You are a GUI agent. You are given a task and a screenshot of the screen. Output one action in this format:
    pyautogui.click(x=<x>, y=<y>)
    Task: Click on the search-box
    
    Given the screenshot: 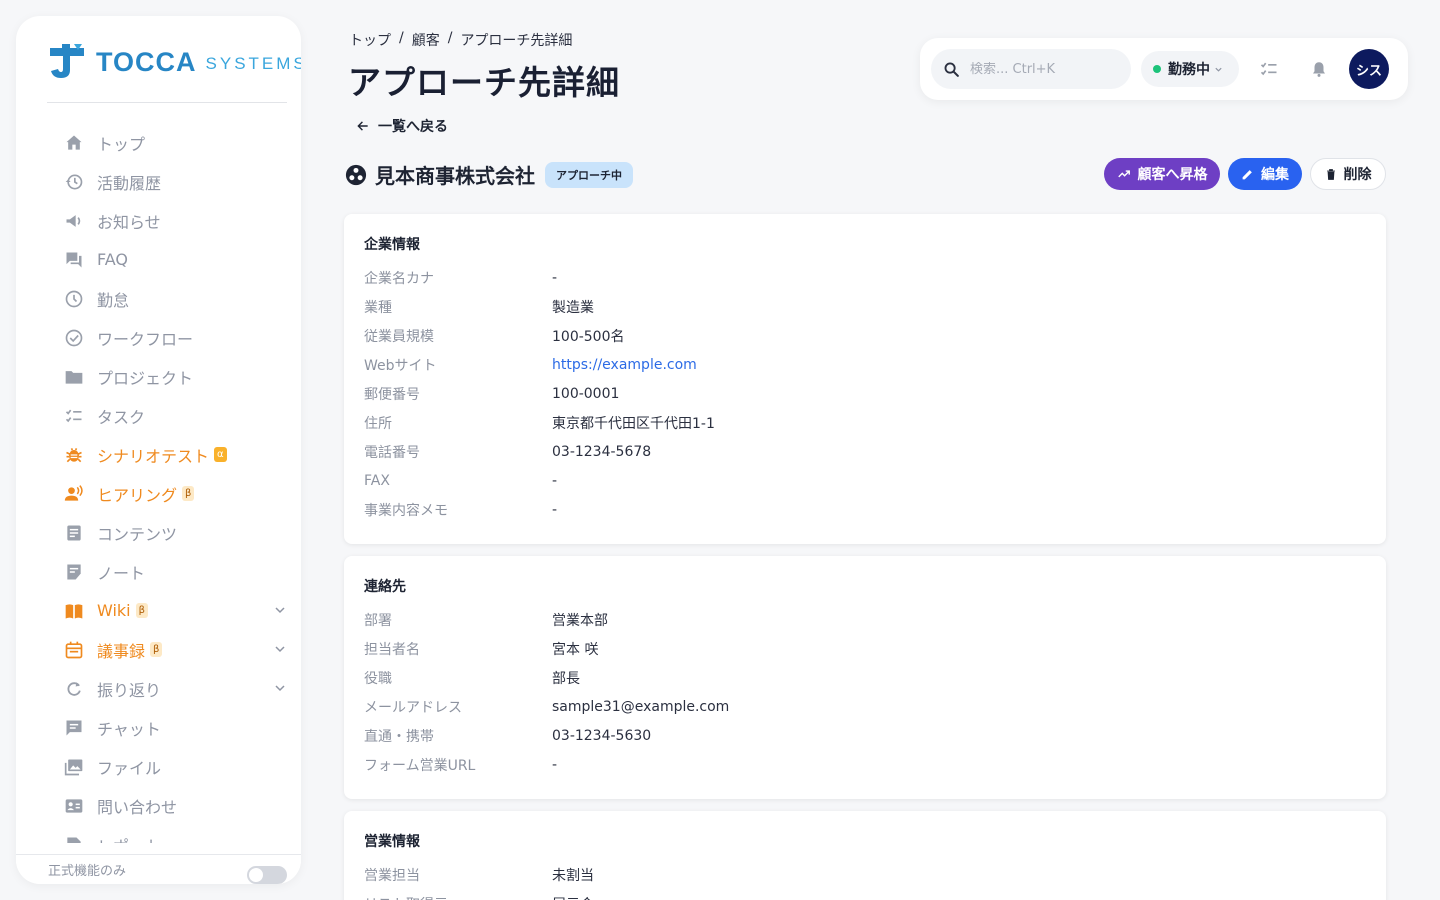 What is the action you would take?
    pyautogui.click(x=1031, y=69)
    